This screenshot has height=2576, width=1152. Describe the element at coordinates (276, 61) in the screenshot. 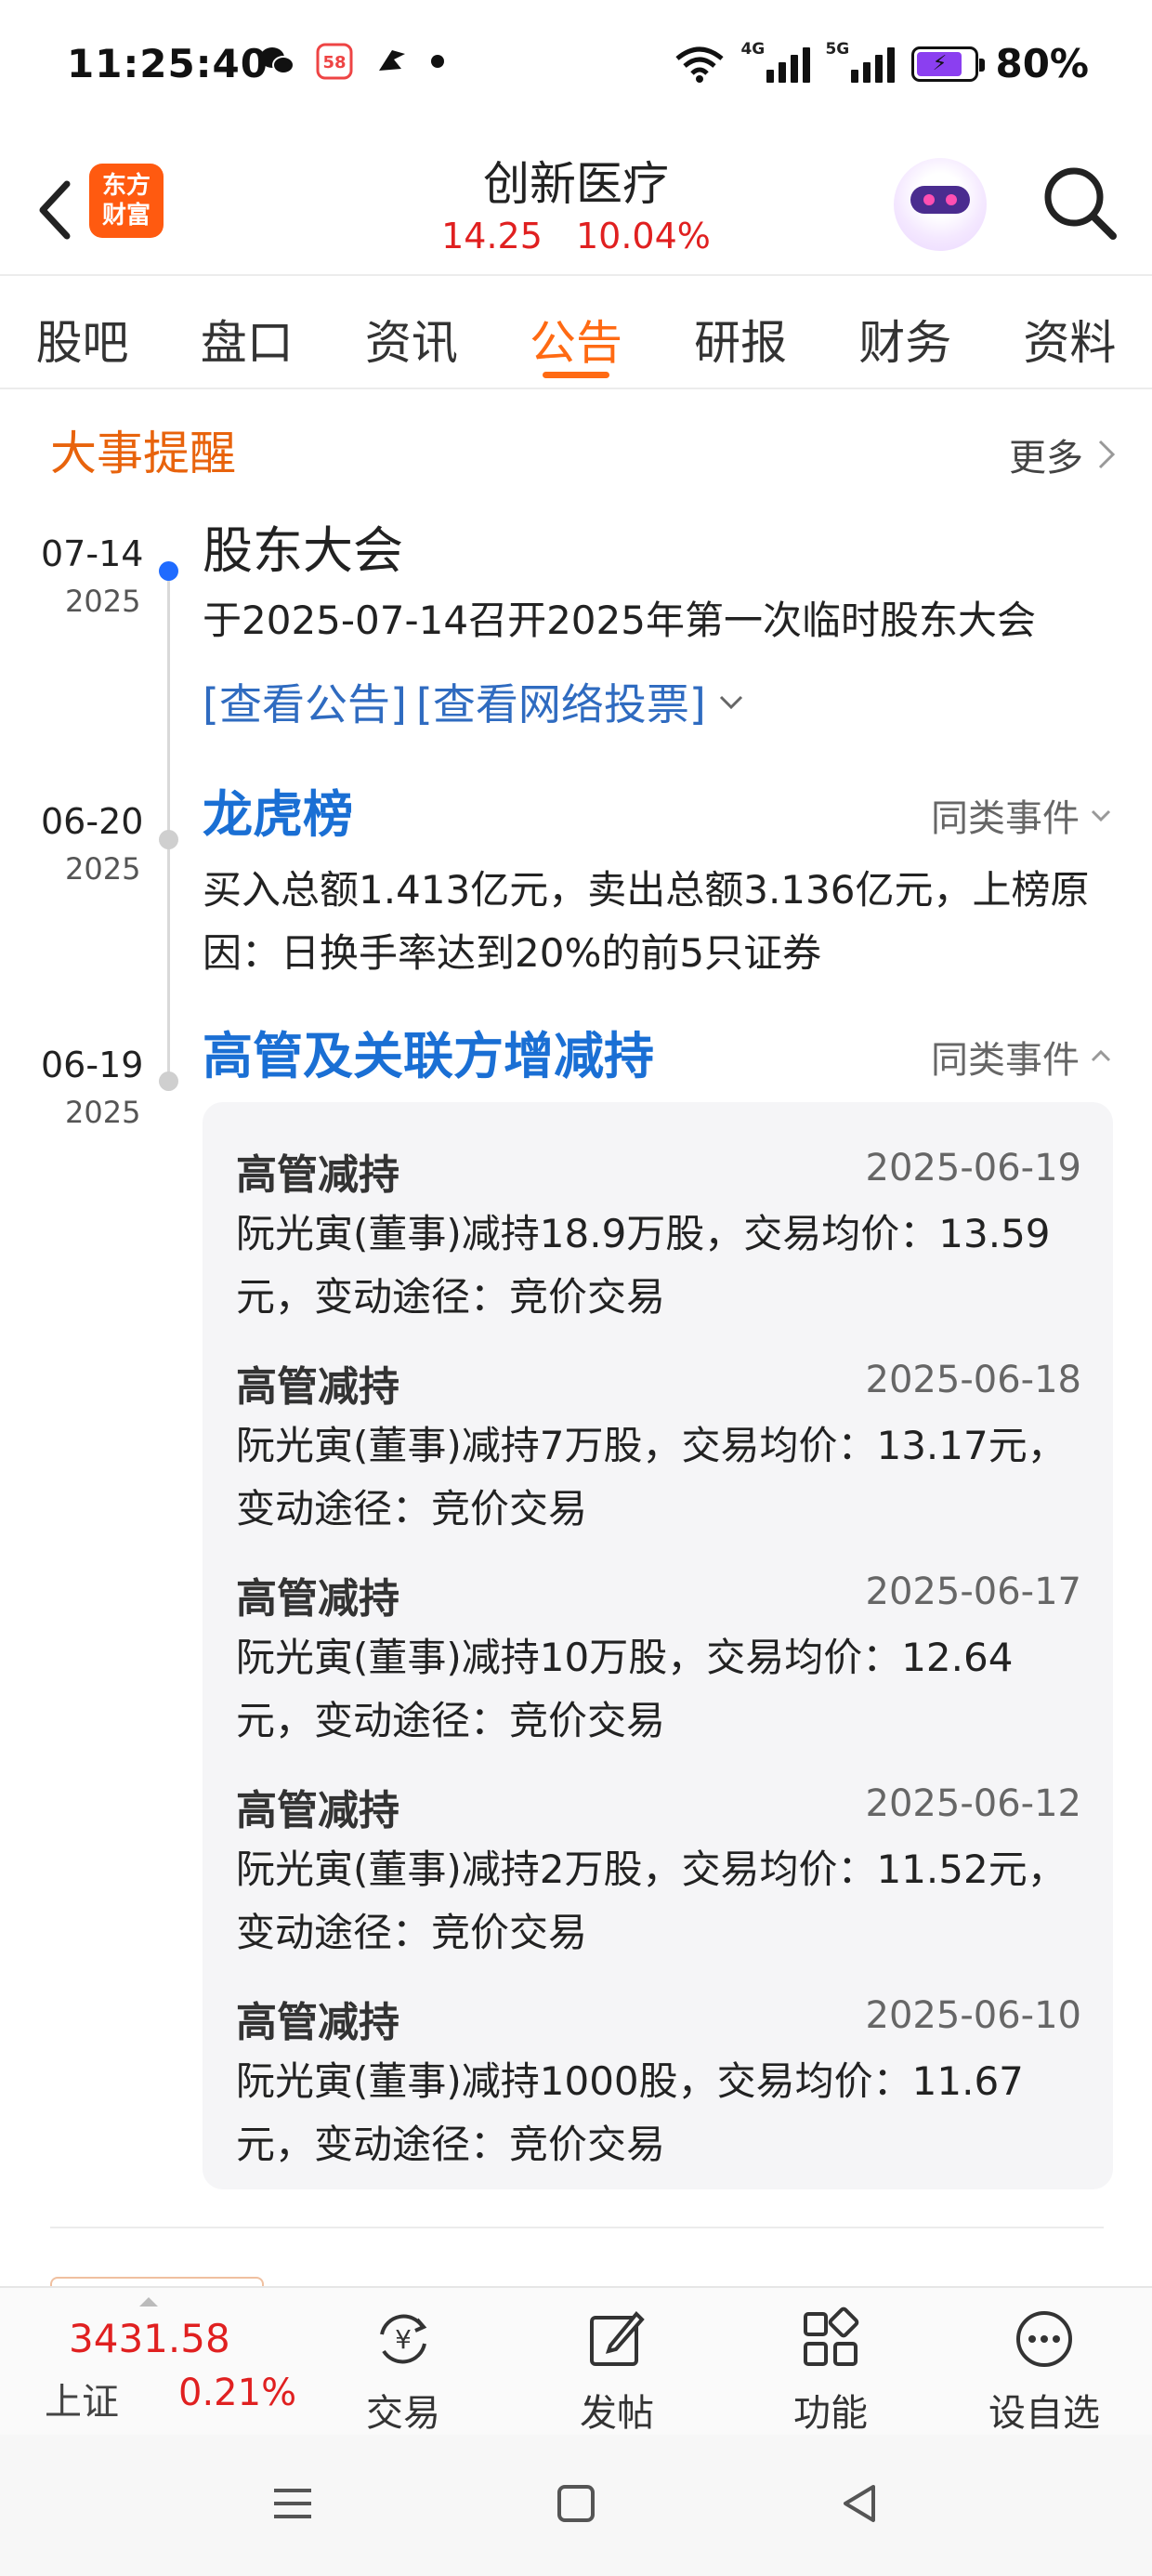

I see `wechat-icon` at that location.